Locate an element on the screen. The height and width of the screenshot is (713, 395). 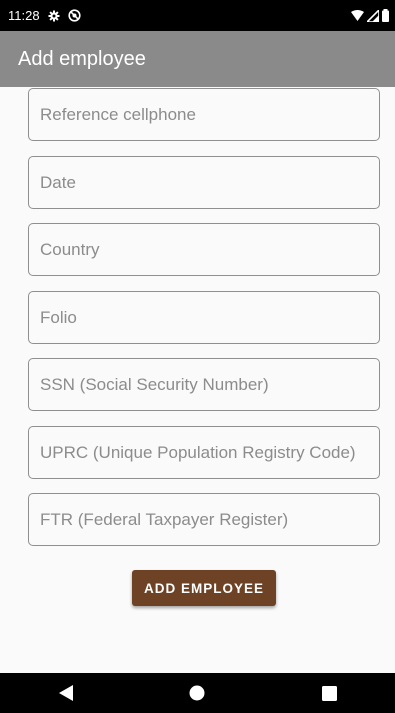
settings-icon is located at coordinates (54, 16).